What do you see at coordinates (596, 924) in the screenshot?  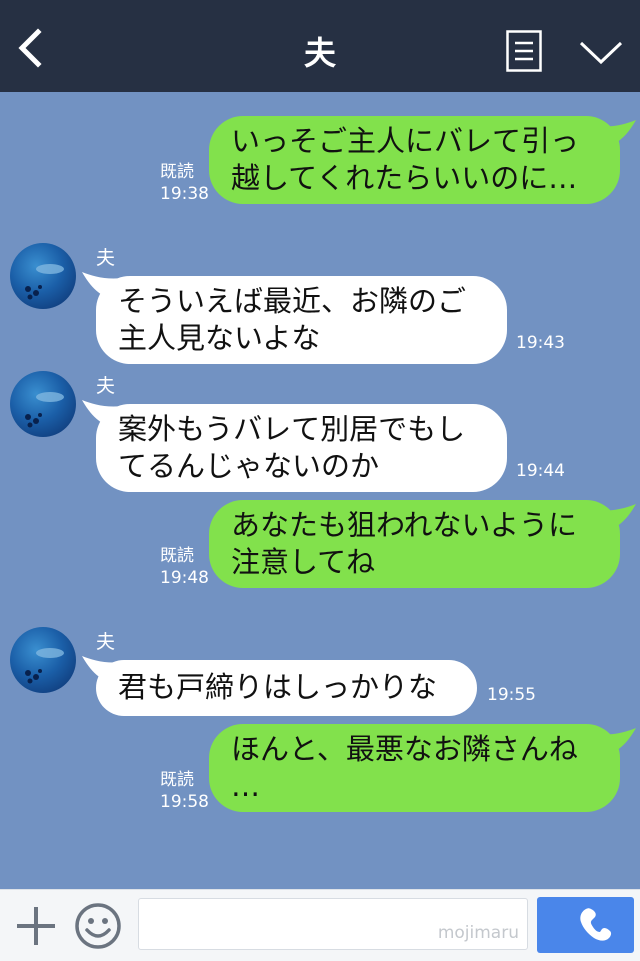 I see `phone-icon` at bounding box center [596, 924].